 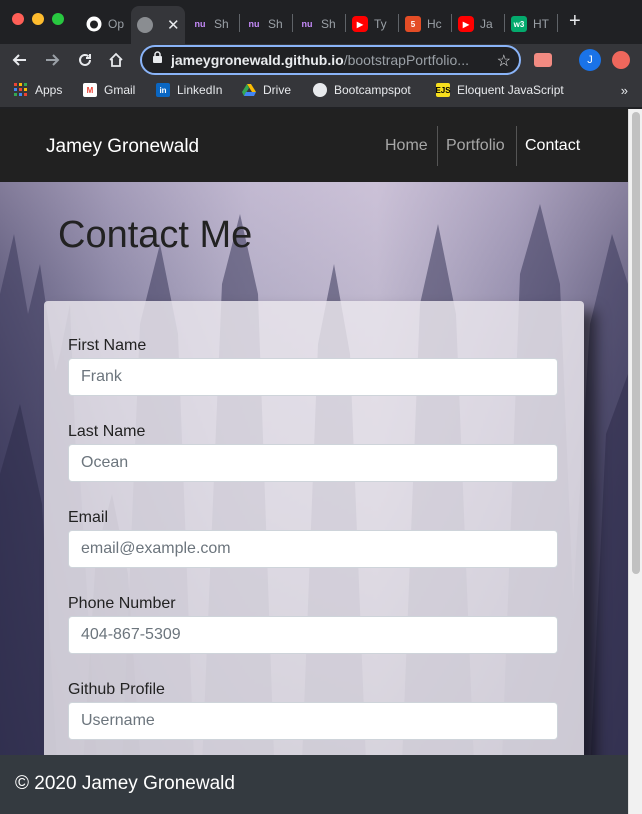 I want to click on close-tab-icon: ✕, so click(x=173, y=25).